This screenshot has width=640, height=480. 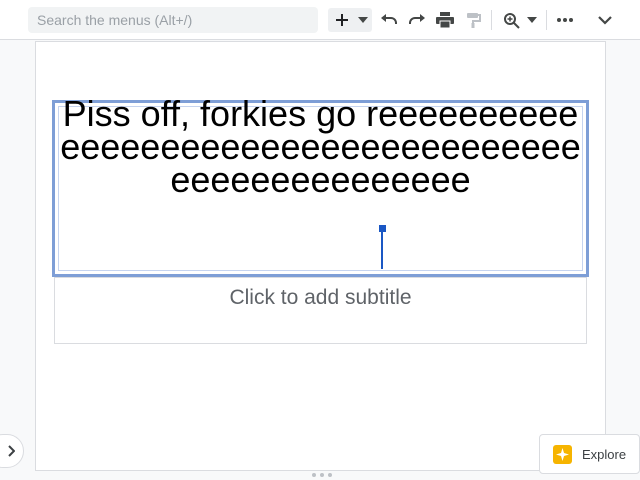 I want to click on explore-button: Explore, so click(x=589, y=454).